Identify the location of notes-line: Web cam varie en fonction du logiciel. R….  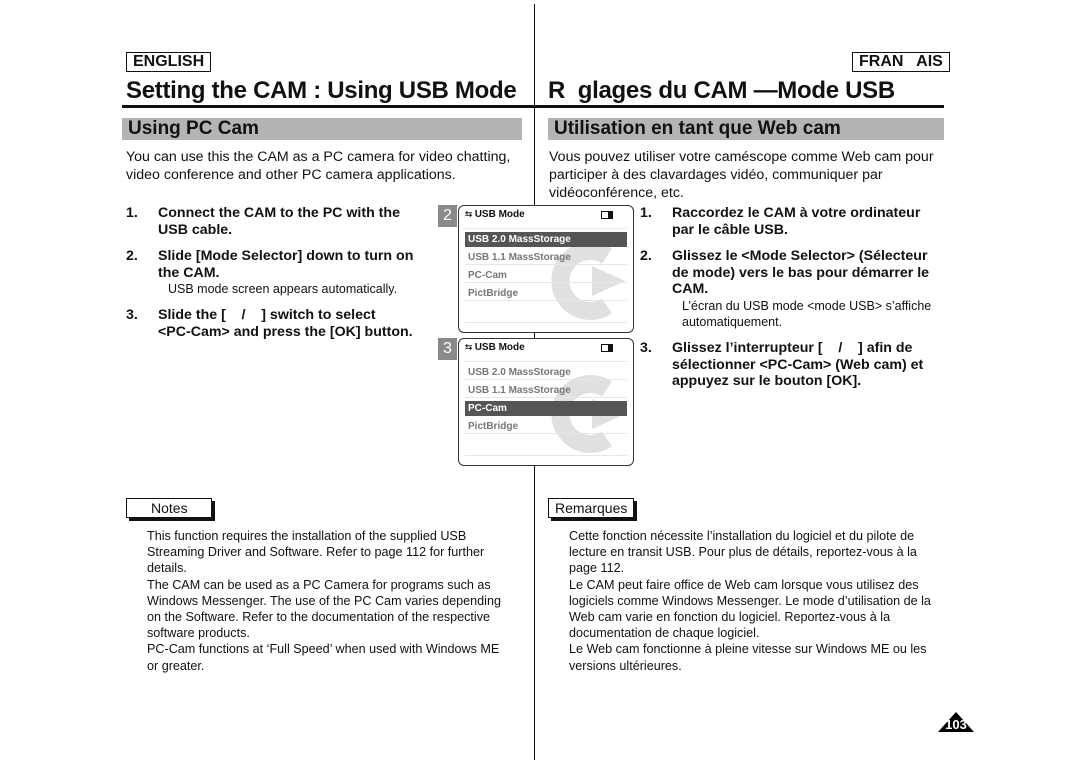
(730, 617).